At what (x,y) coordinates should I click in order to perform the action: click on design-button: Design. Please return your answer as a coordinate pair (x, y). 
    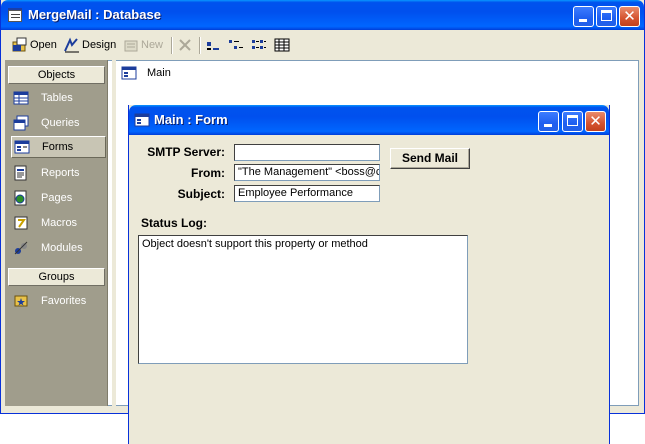
    Looking at the image, I should click on (90, 45).